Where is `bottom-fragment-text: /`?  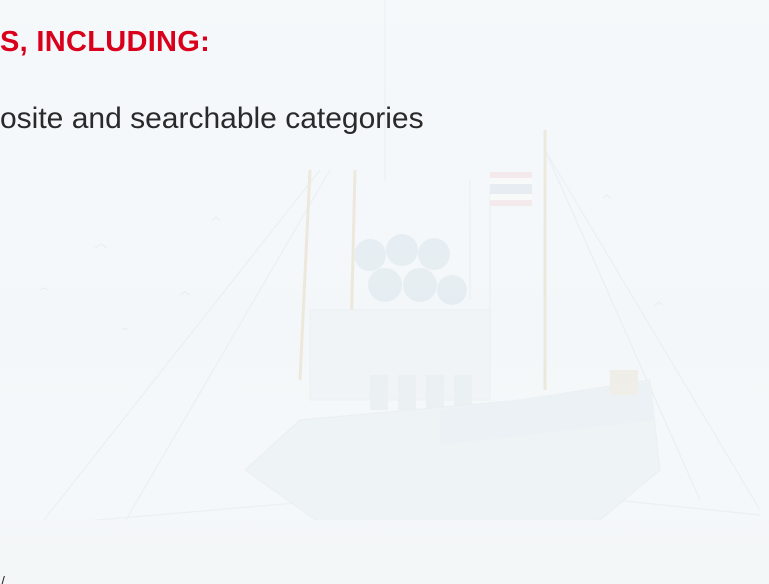
bottom-fragment-text: / is located at coordinates (3, 579).